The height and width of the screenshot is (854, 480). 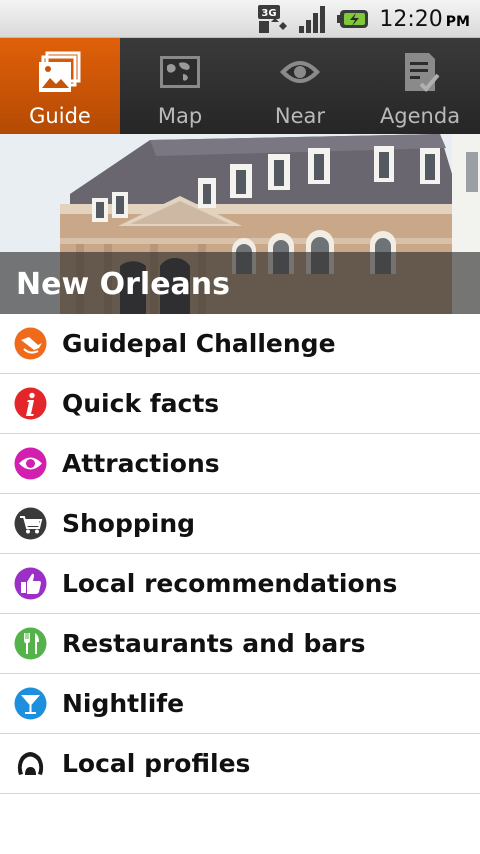 I want to click on status-bar: 3G 12:20 PM, so click(x=240, y=19).